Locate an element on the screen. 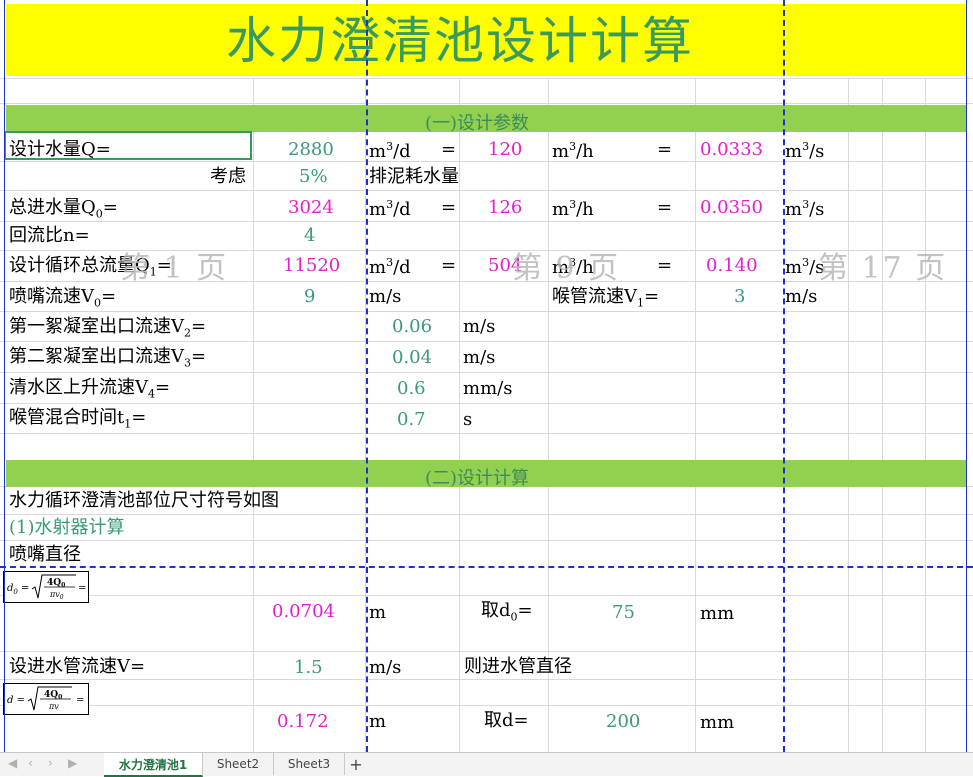  svg-text: d = is located at coordinates (16, 700).